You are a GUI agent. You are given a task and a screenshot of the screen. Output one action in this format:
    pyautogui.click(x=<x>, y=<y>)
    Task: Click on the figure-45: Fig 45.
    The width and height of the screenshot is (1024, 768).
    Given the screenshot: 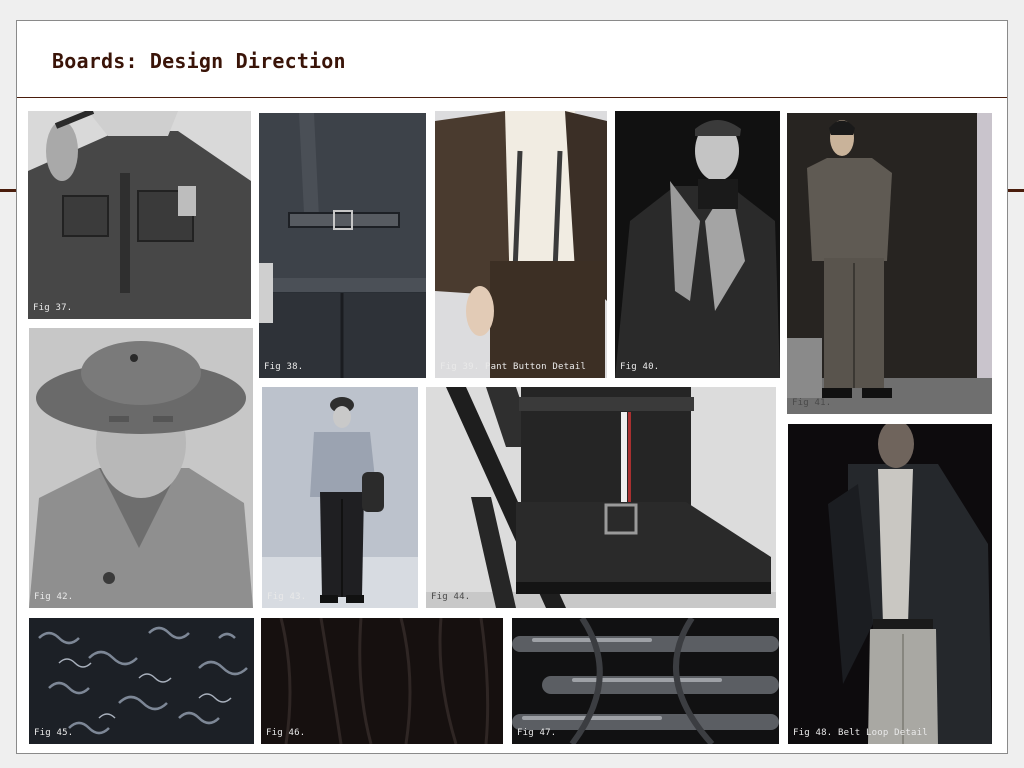 What is the action you would take?
    pyautogui.click(x=141, y=681)
    